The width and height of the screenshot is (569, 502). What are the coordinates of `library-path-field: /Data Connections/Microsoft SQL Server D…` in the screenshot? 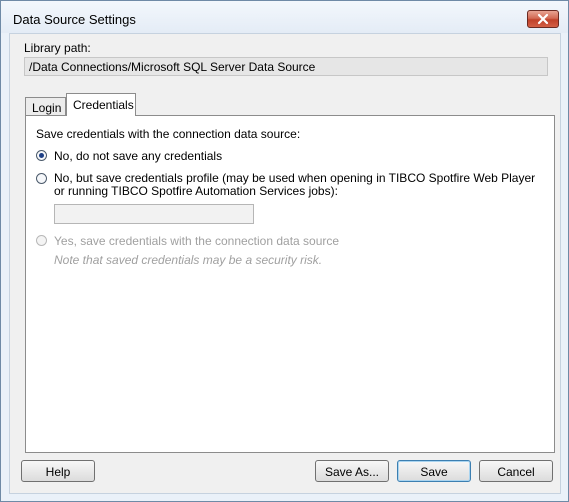 It's located at (286, 66).